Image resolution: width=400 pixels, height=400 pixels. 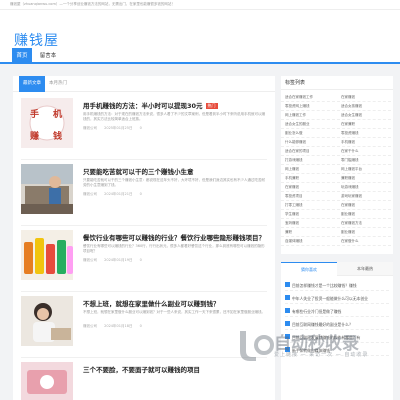 I want to click on thumb-char: 机, so click(x=57, y=114).